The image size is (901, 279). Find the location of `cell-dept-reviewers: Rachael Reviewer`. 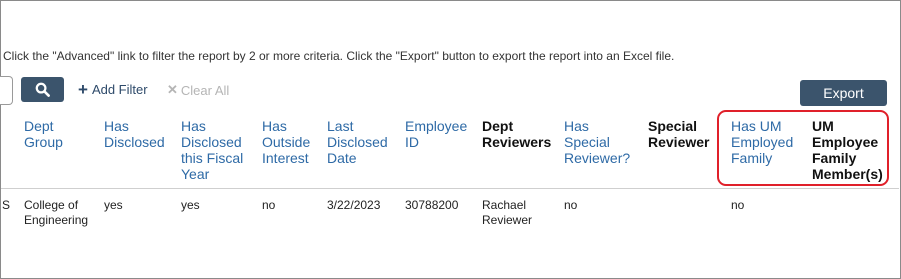

cell-dept-reviewers: Rachael Reviewer is located at coordinates (507, 213).